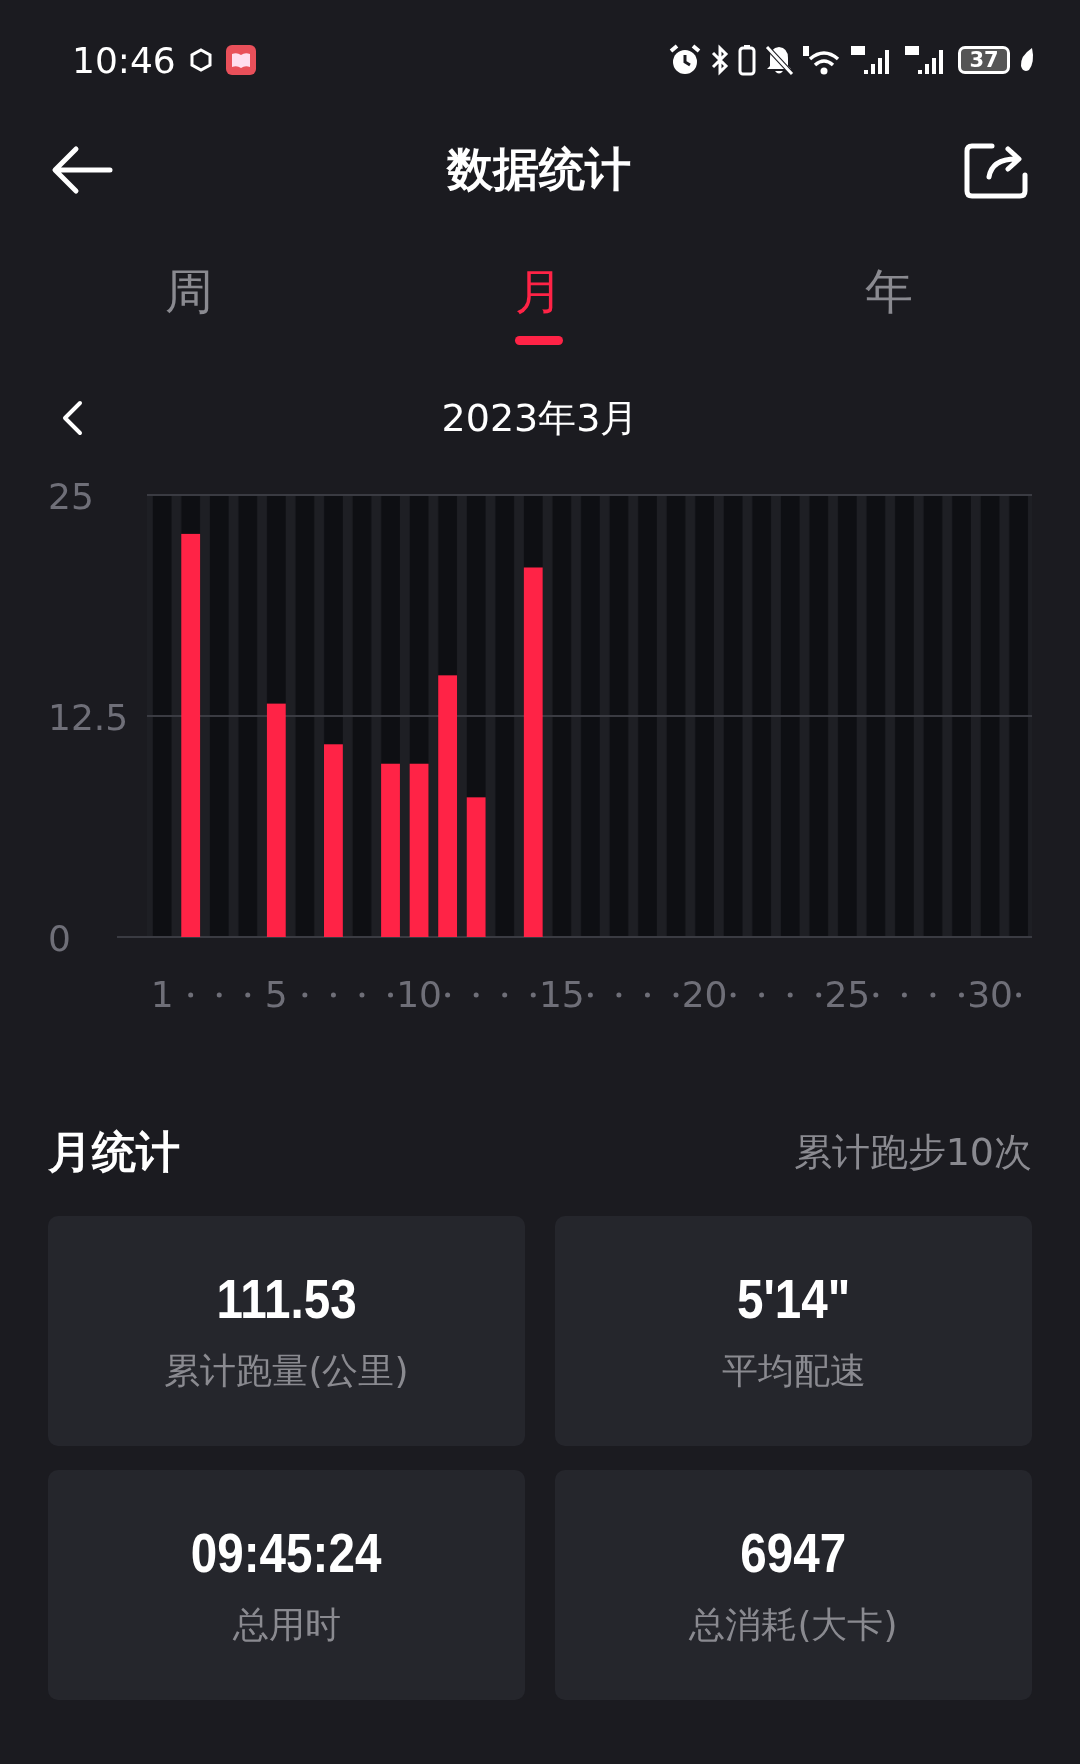 This screenshot has height=1764, width=1080. I want to click on book-icon, so click(240, 60).